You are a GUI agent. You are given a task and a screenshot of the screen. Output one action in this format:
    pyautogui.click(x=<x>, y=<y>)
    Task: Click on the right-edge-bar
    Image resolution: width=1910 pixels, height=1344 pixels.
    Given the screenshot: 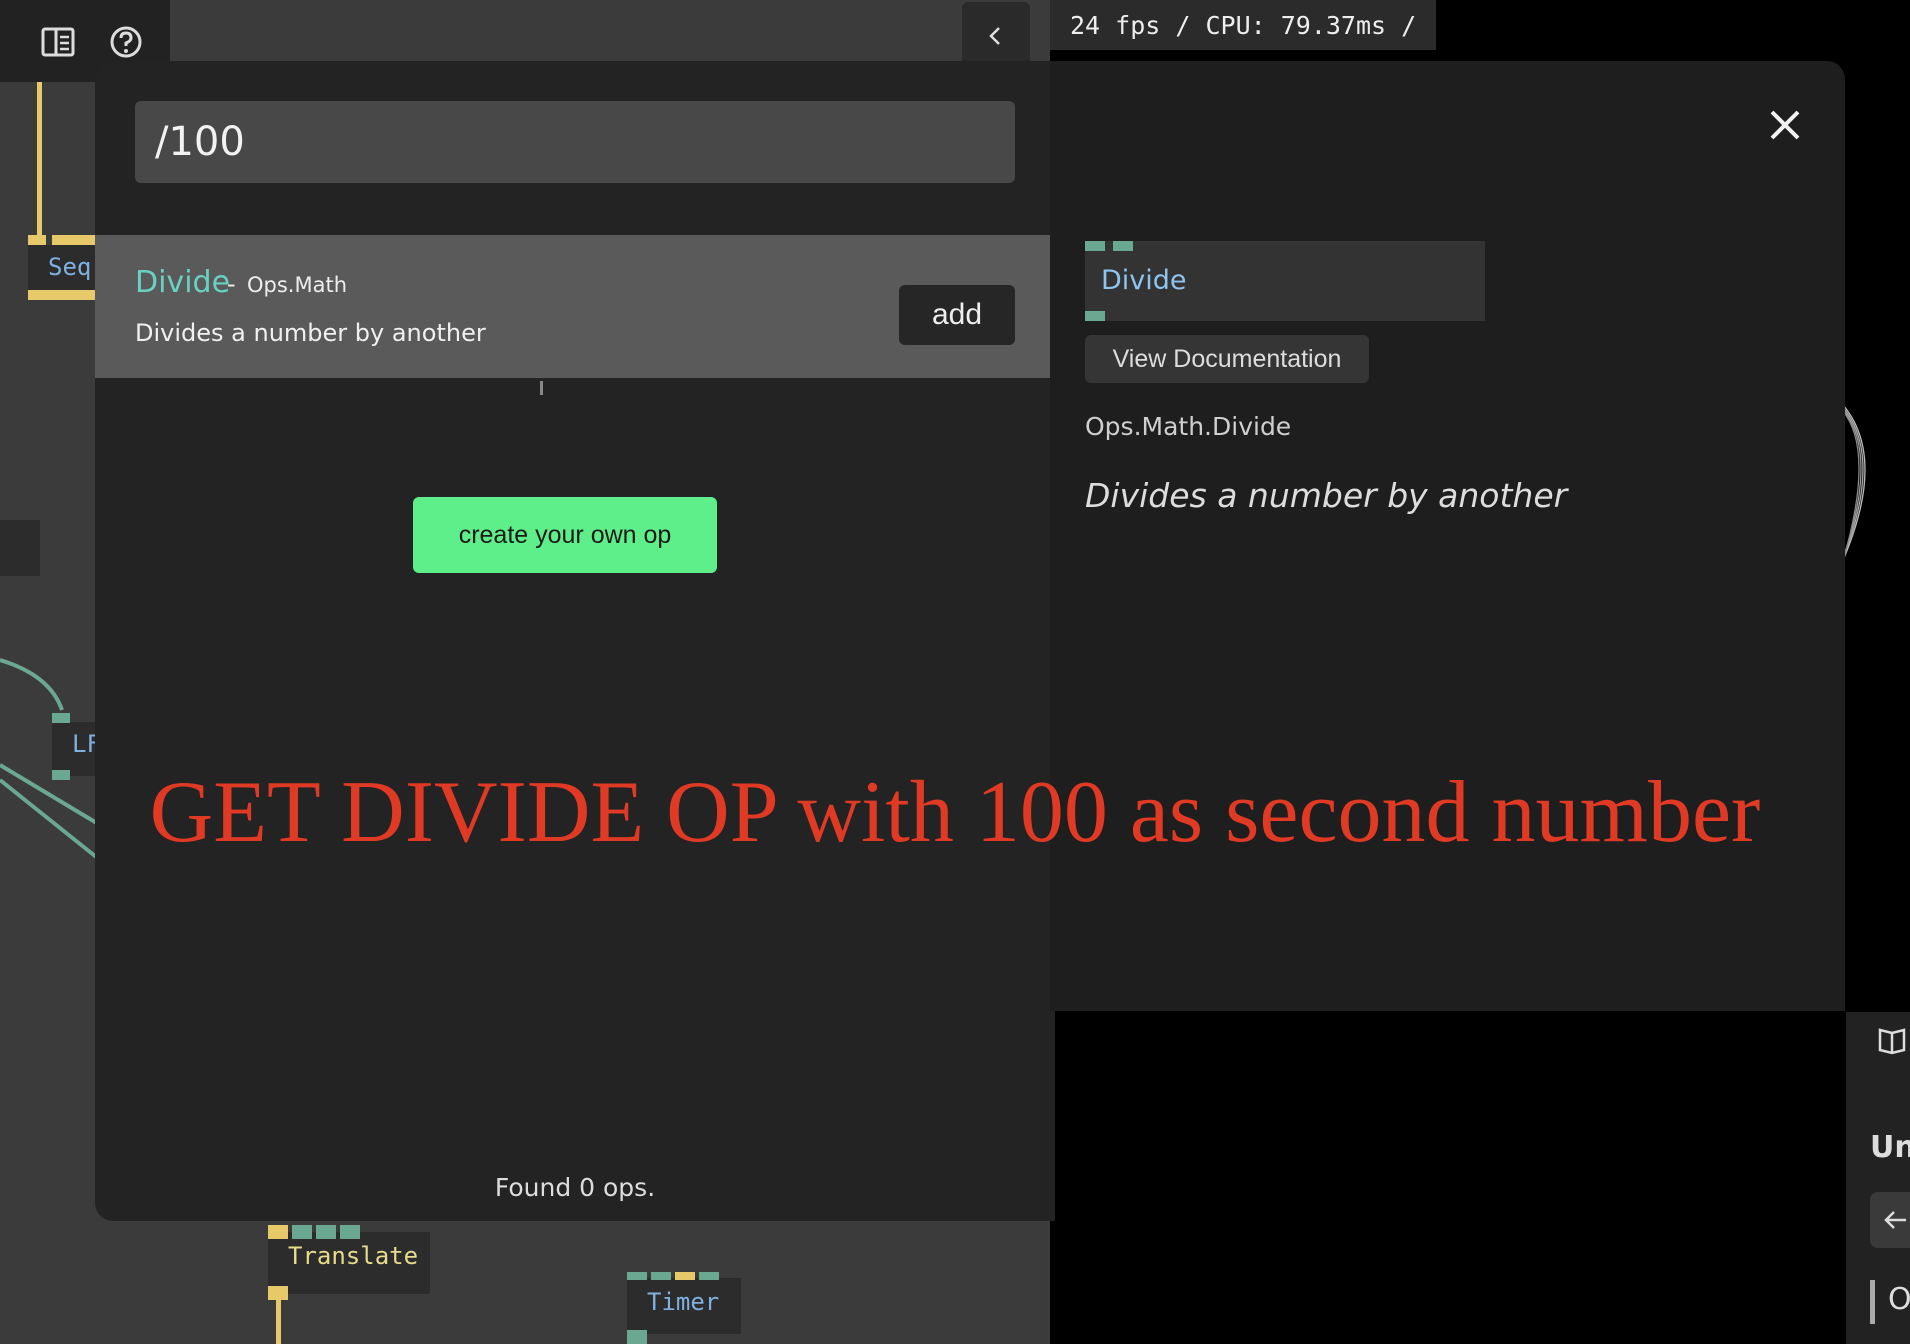 What is the action you would take?
    pyautogui.click(x=1872, y=1302)
    